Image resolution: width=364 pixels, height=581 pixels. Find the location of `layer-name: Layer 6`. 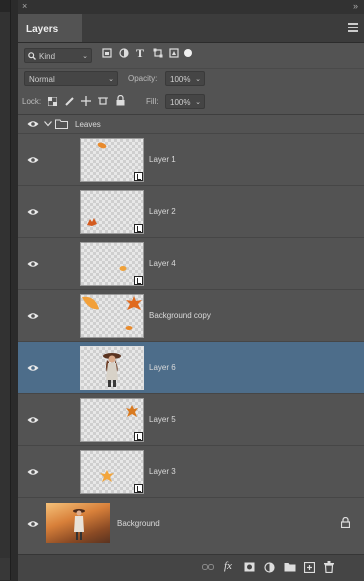

layer-name: Layer 6 is located at coordinates (162, 367).